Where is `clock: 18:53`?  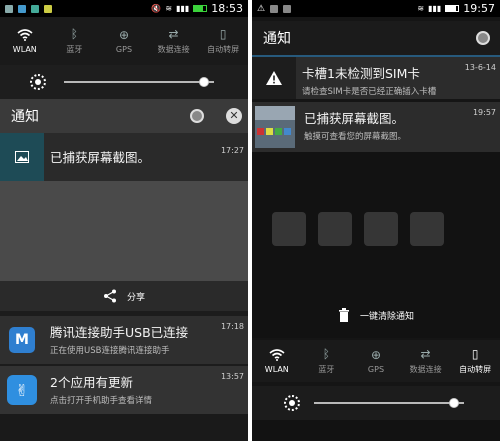
clock: 18:53 is located at coordinates (227, 8).